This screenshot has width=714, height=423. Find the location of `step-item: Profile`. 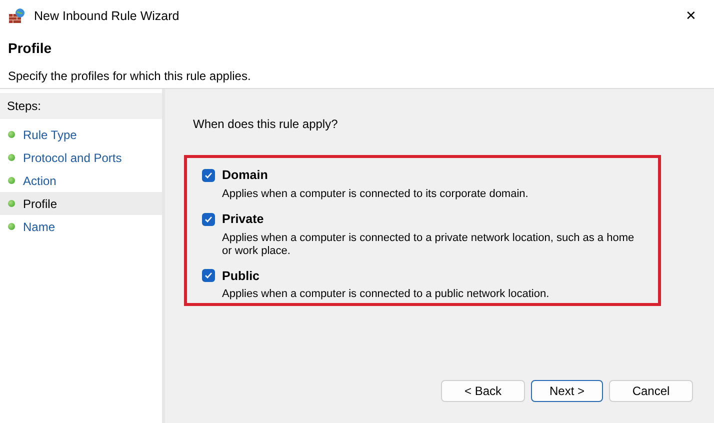

step-item: Profile is located at coordinates (81, 203).